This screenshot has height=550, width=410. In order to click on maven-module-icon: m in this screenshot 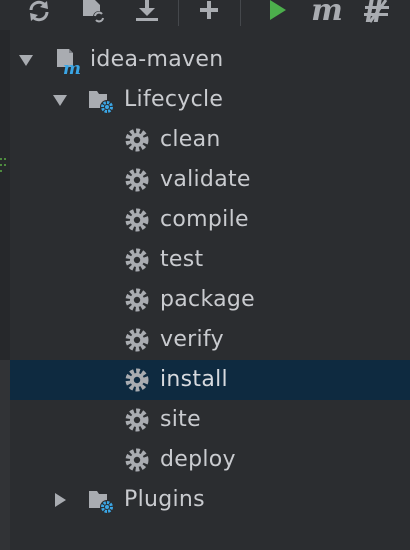, I will do `click(69, 62)`.